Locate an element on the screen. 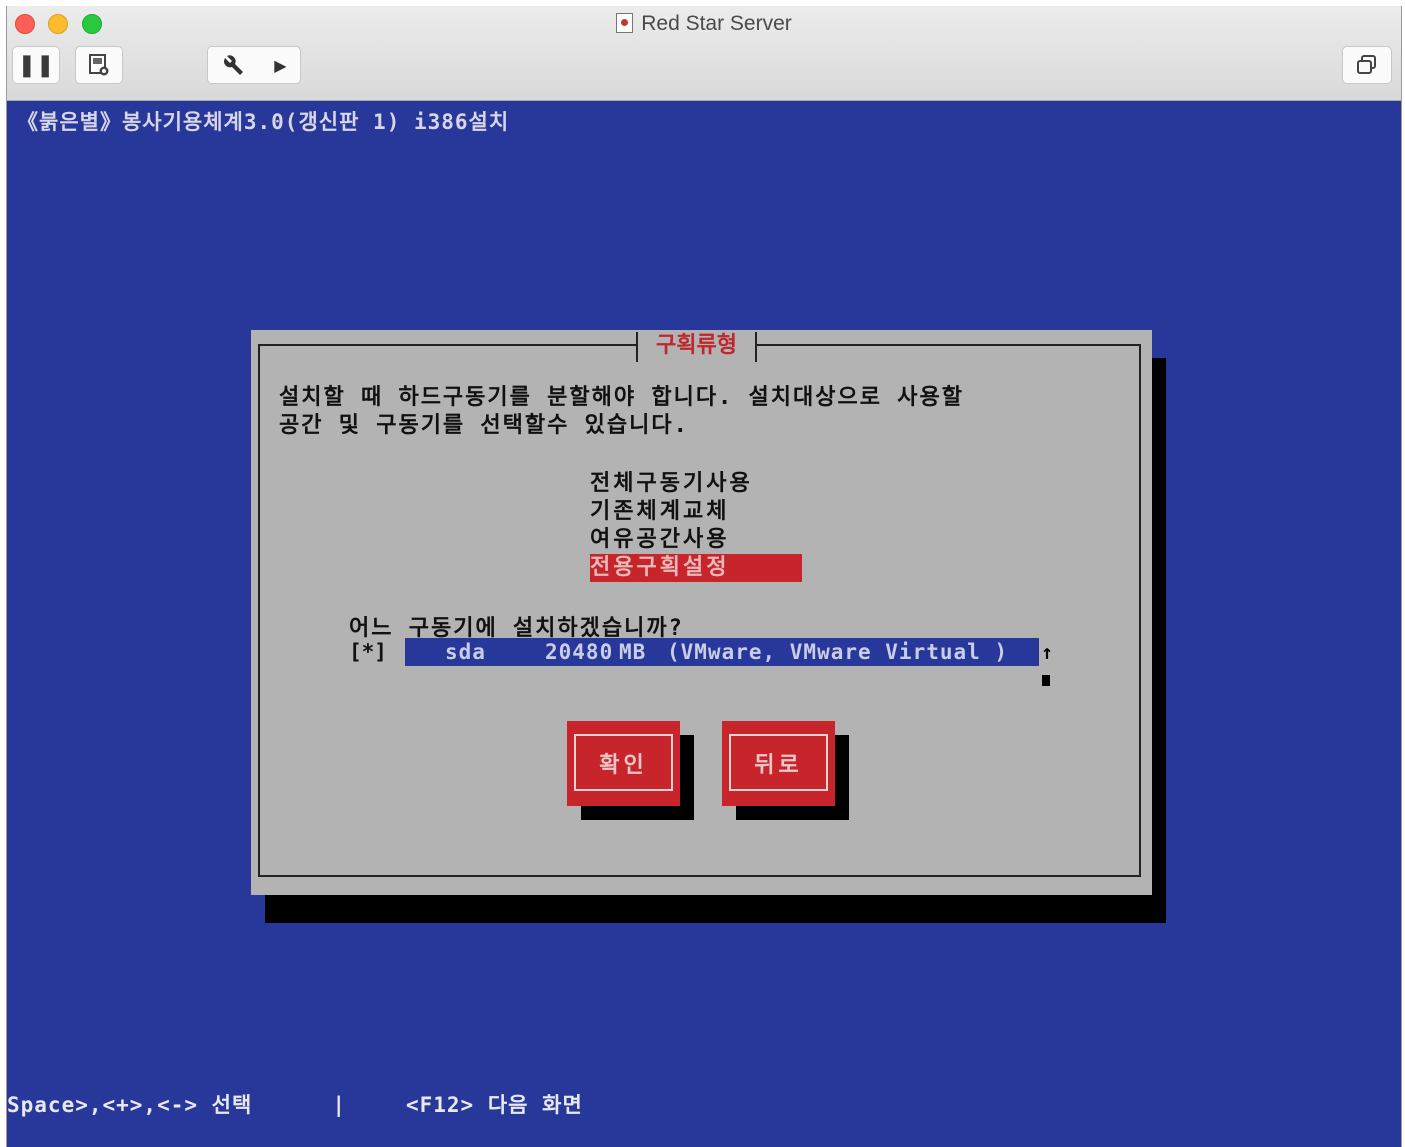 The height and width of the screenshot is (1147, 1405). pause-icon: ❚❚ is located at coordinates (36, 65).